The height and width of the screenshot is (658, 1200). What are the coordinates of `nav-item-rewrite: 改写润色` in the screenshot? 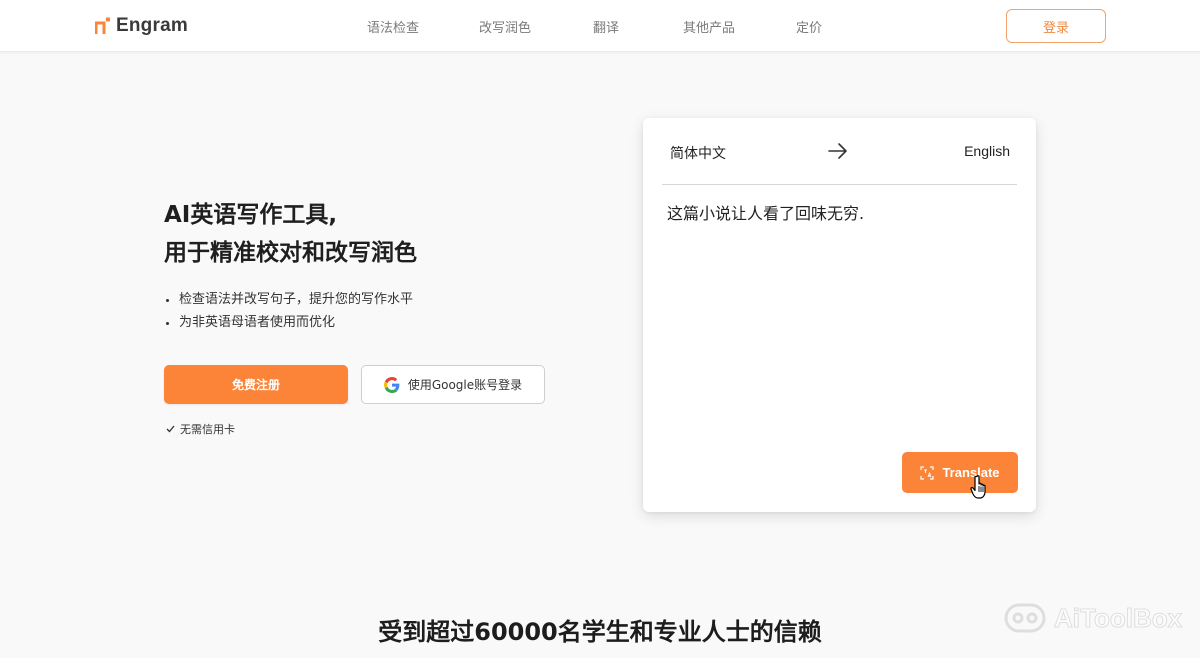 It's located at (505, 26).